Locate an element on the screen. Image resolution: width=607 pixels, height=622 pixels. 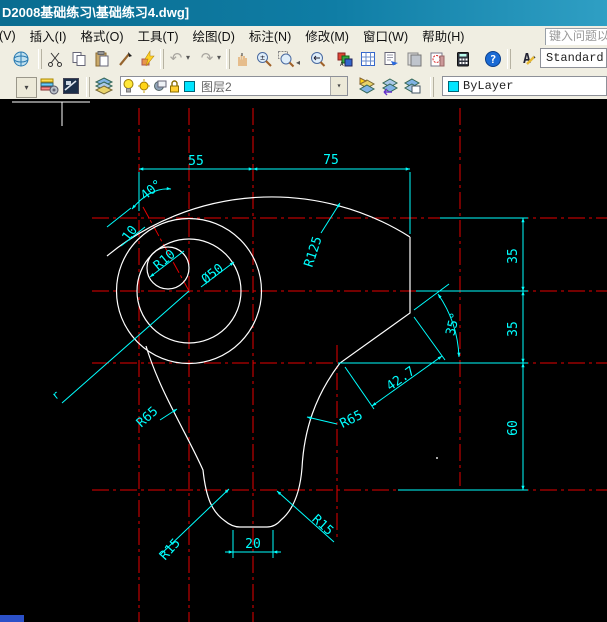
sheet-set-manager-icon is located at coordinates (391, 59).